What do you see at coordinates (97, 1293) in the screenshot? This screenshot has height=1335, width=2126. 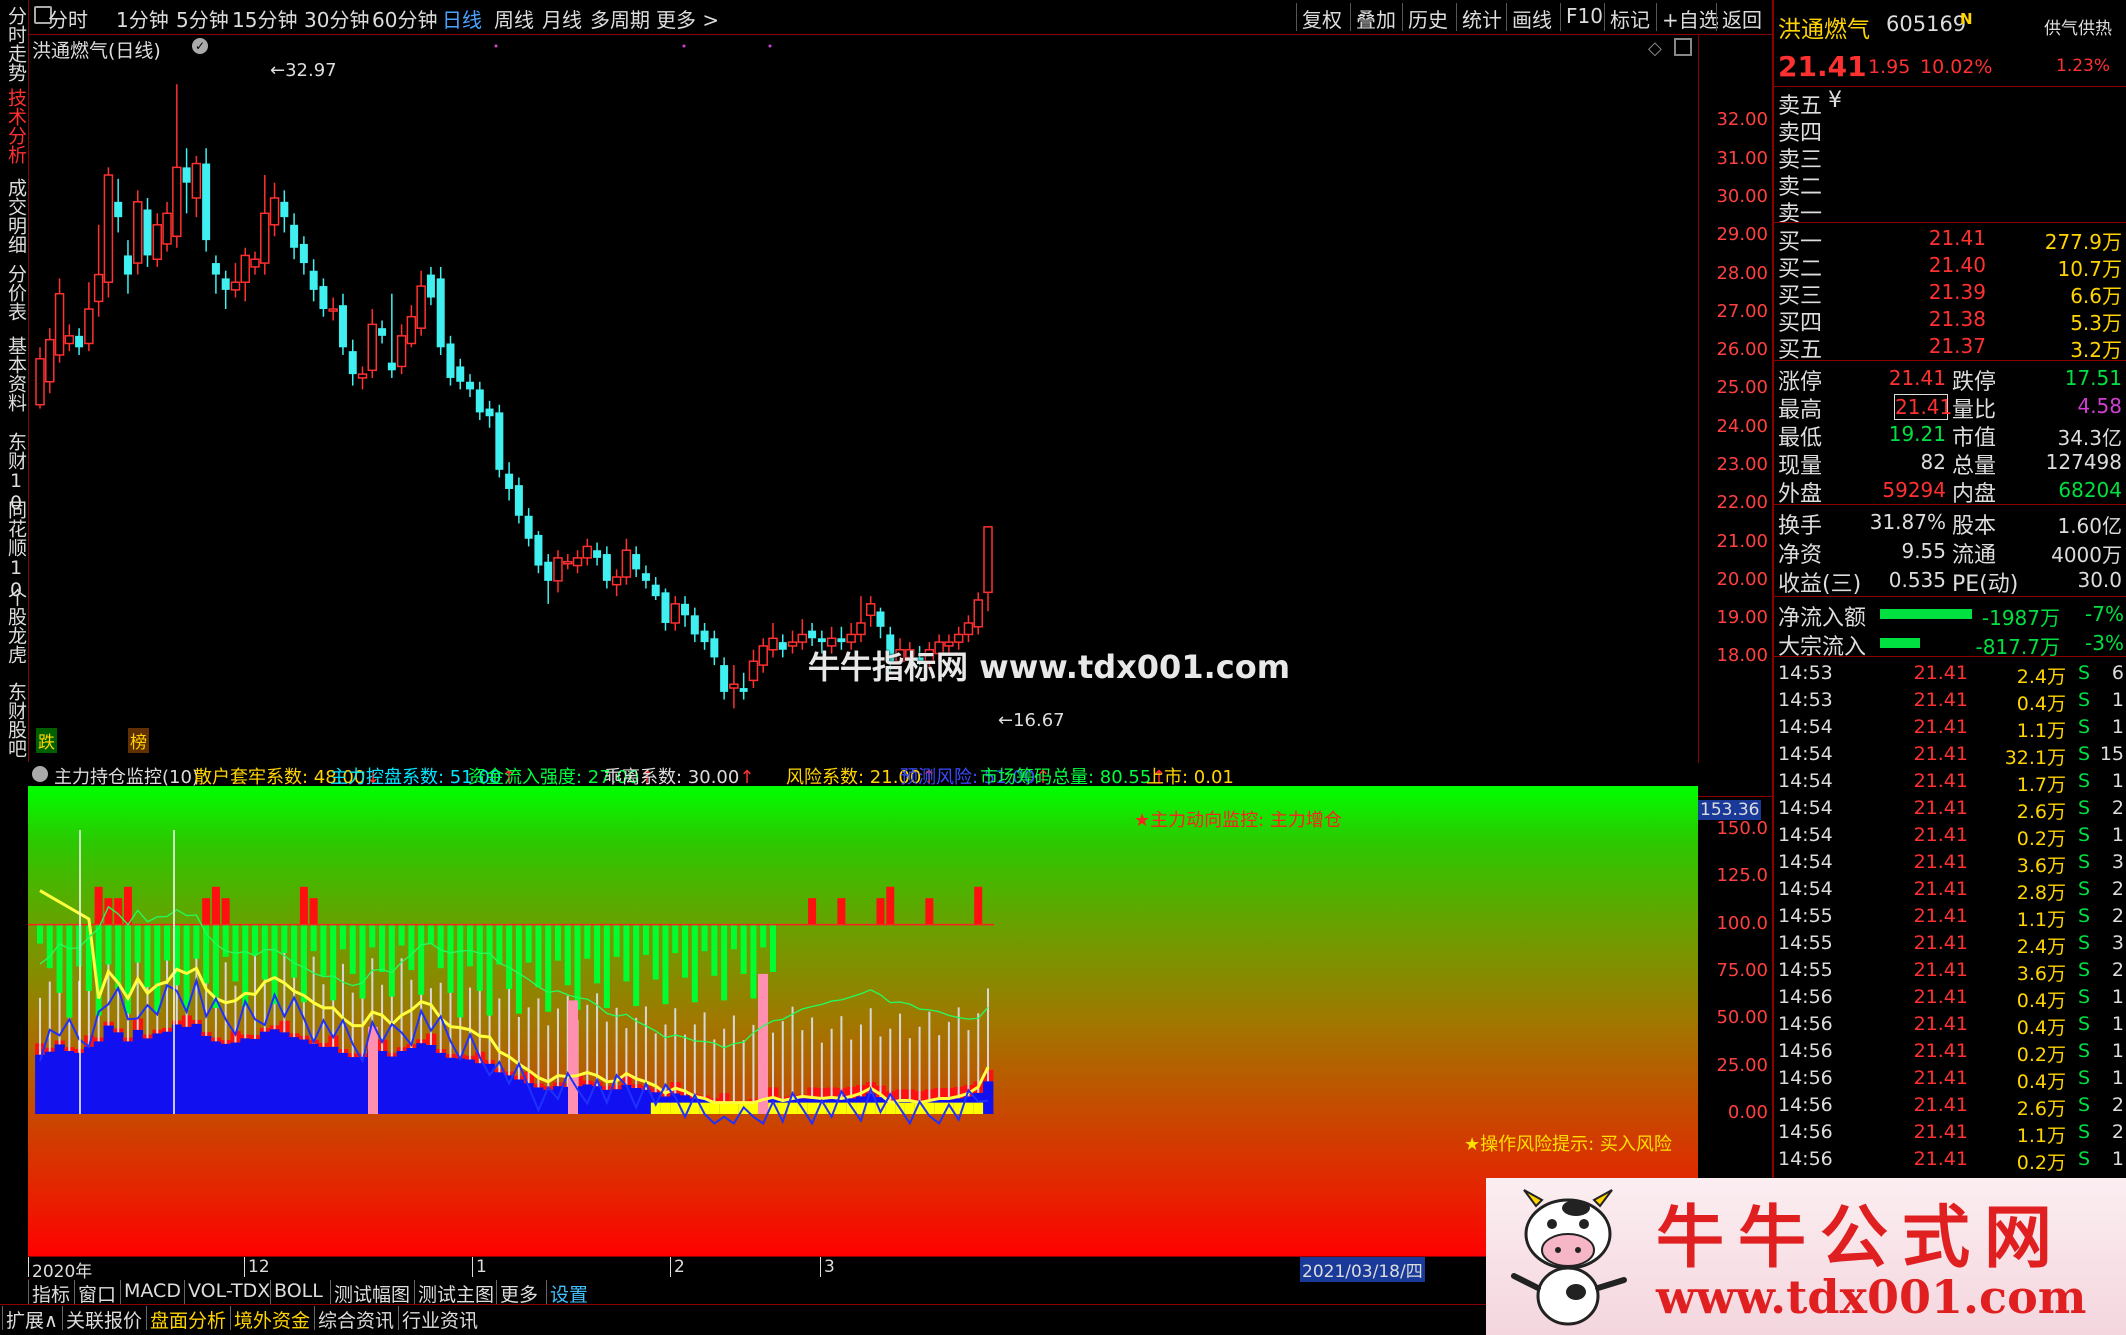 I see `indicator-tab-1: 窗口` at bounding box center [97, 1293].